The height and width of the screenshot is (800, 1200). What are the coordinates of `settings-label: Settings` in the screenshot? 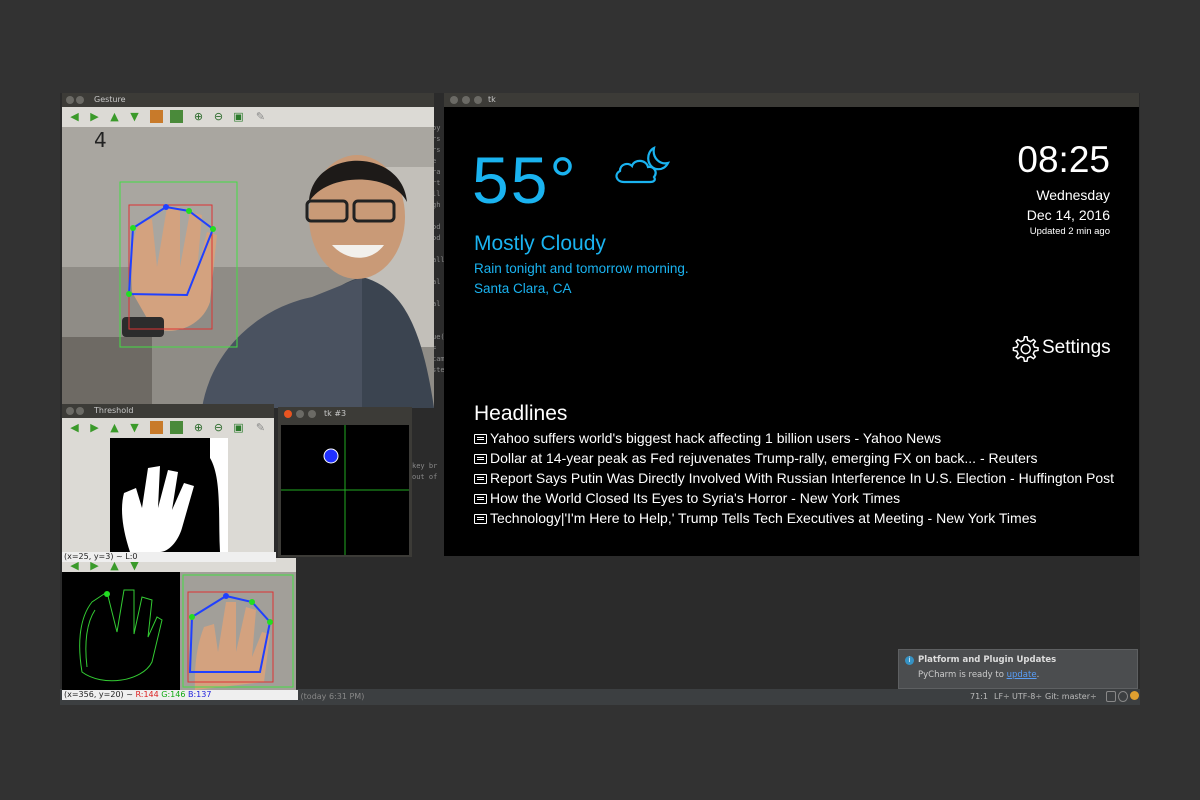 It's located at (1076, 347).